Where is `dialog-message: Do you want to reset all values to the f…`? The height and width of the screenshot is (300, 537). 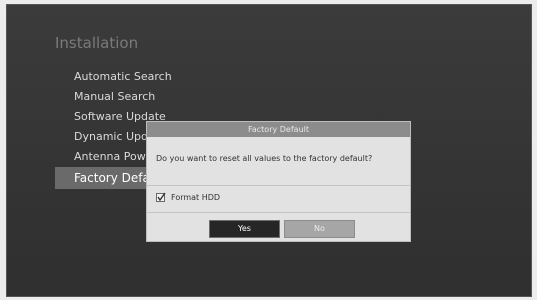 dialog-message: Do you want to reset all values to the f… is located at coordinates (264, 158).